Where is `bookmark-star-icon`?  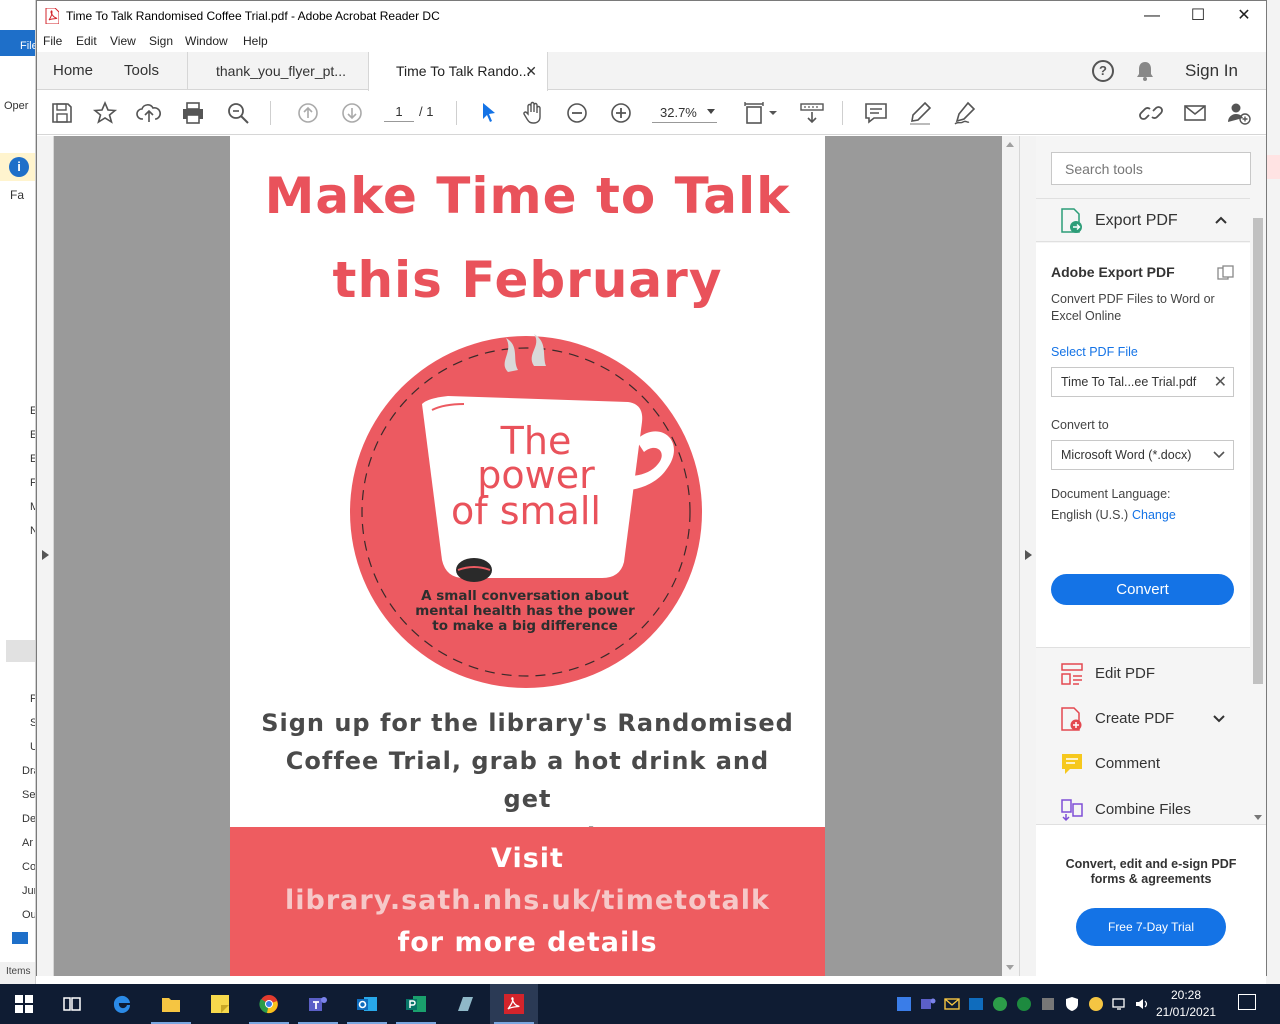 bookmark-star-icon is located at coordinates (105, 113).